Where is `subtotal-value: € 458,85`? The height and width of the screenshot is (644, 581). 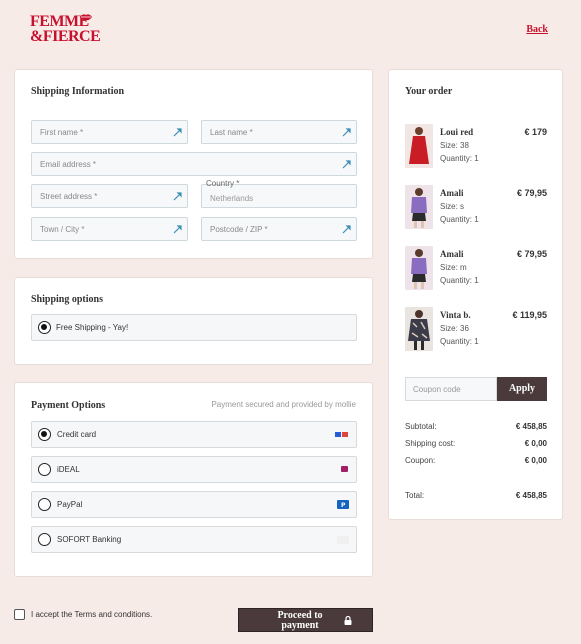
subtotal-value: € 458,85 is located at coordinates (531, 426).